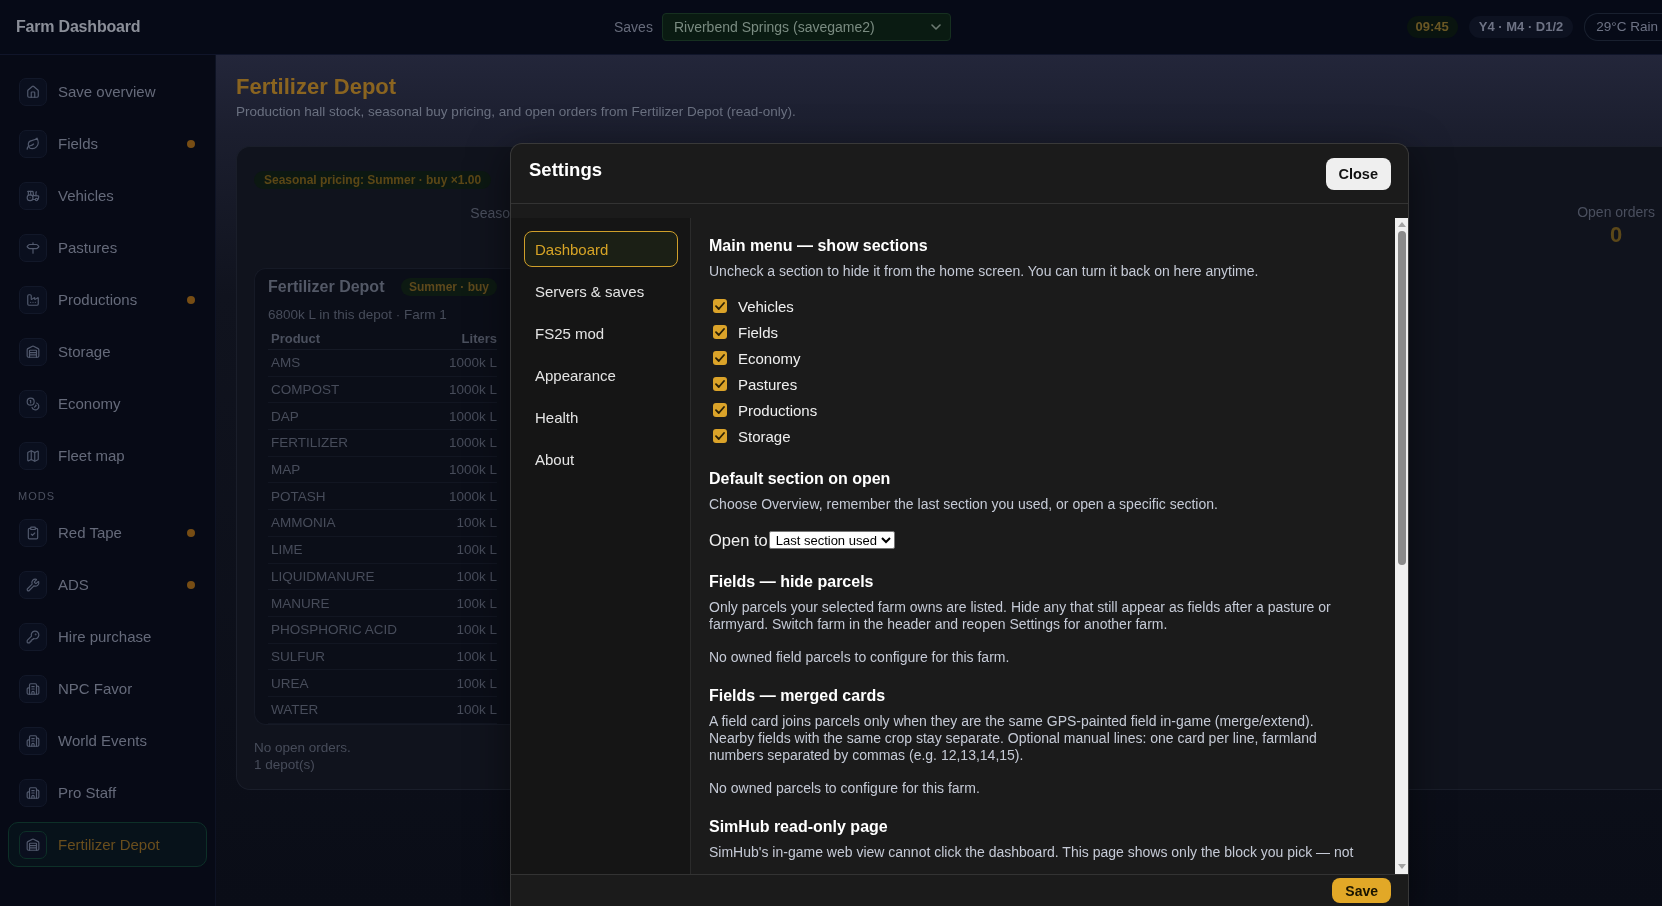 The width and height of the screenshot is (1662, 906). I want to click on section-heading: Main menu — show sections, so click(819, 246).